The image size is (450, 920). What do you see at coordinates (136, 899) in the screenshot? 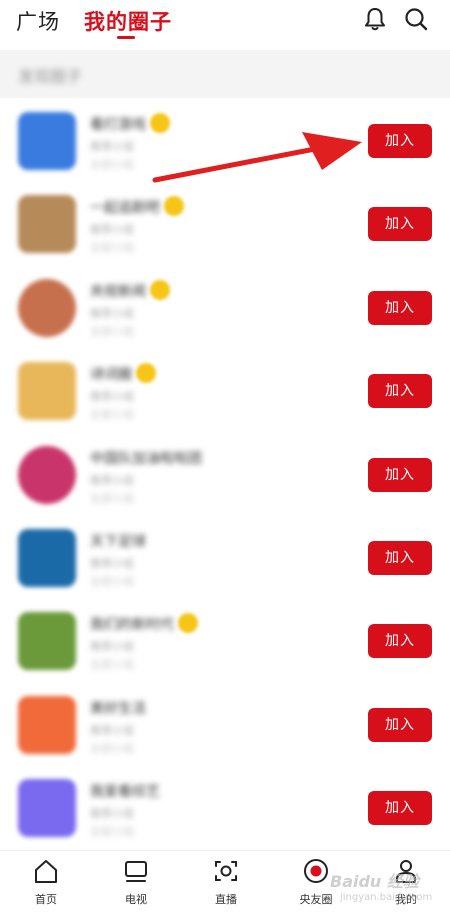
I see `nav-tv-label: 电视` at bounding box center [136, 899].